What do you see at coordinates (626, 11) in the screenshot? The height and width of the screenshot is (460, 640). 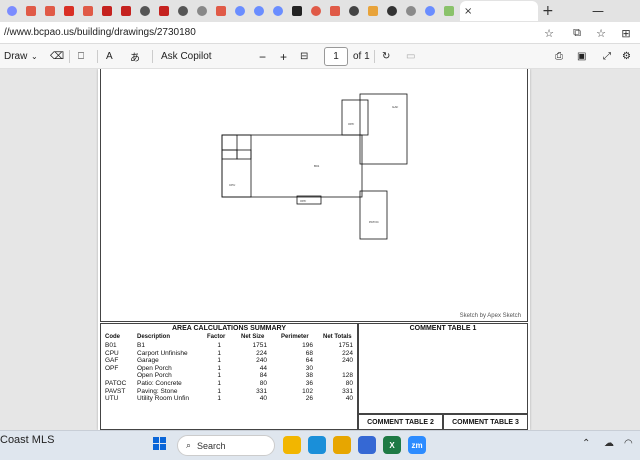 I see `new-tab-overflow` at bounding box center [626, 11].